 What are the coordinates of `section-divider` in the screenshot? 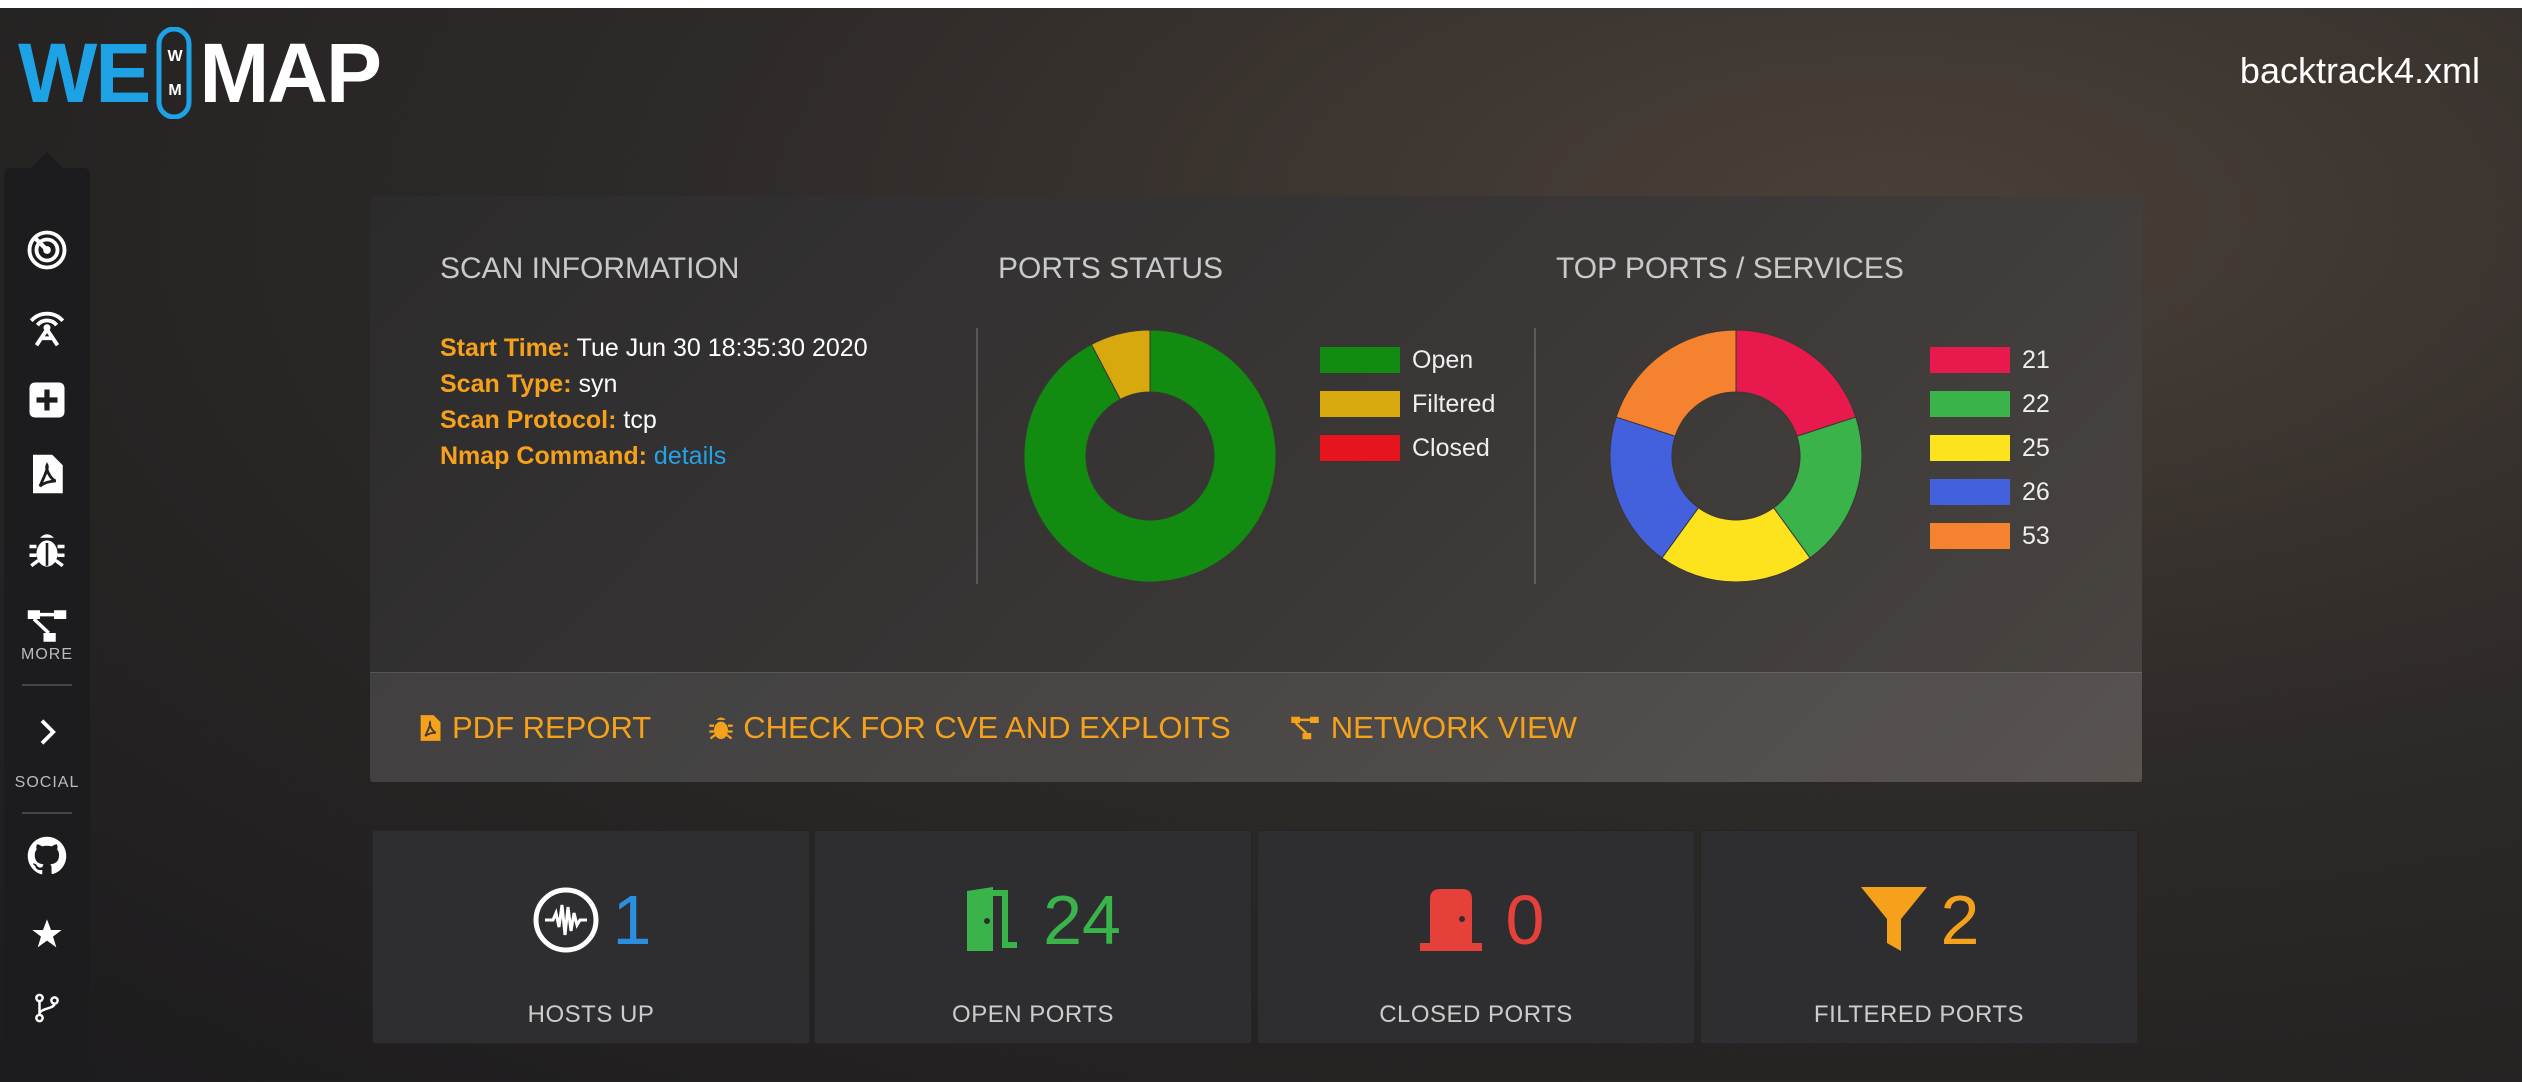 It's located at (1535, 456).